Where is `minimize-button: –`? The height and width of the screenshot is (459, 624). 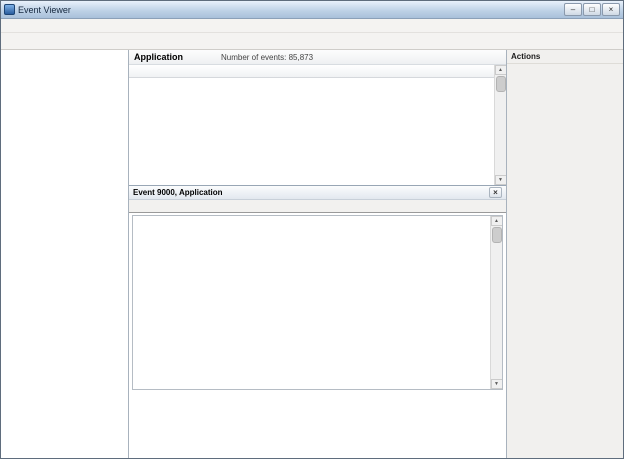
minimize-button: – is located at coordinates (573, 9).